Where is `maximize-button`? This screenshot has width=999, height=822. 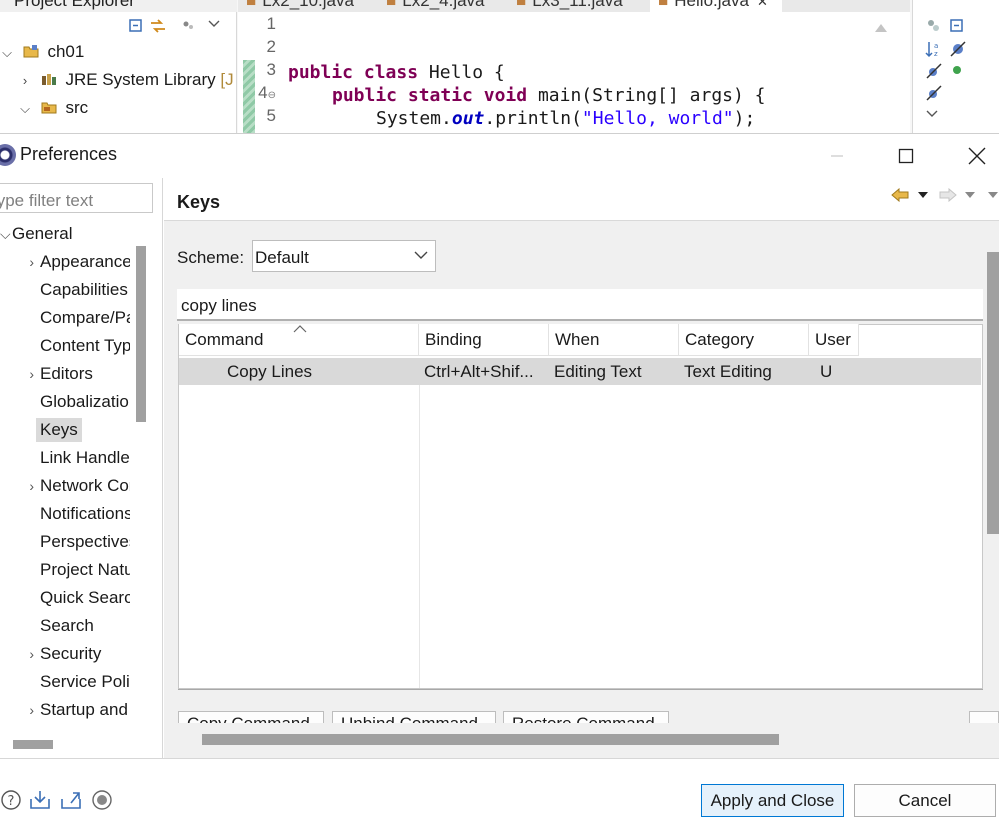
maximize-button is located at coordinates (906, 156).